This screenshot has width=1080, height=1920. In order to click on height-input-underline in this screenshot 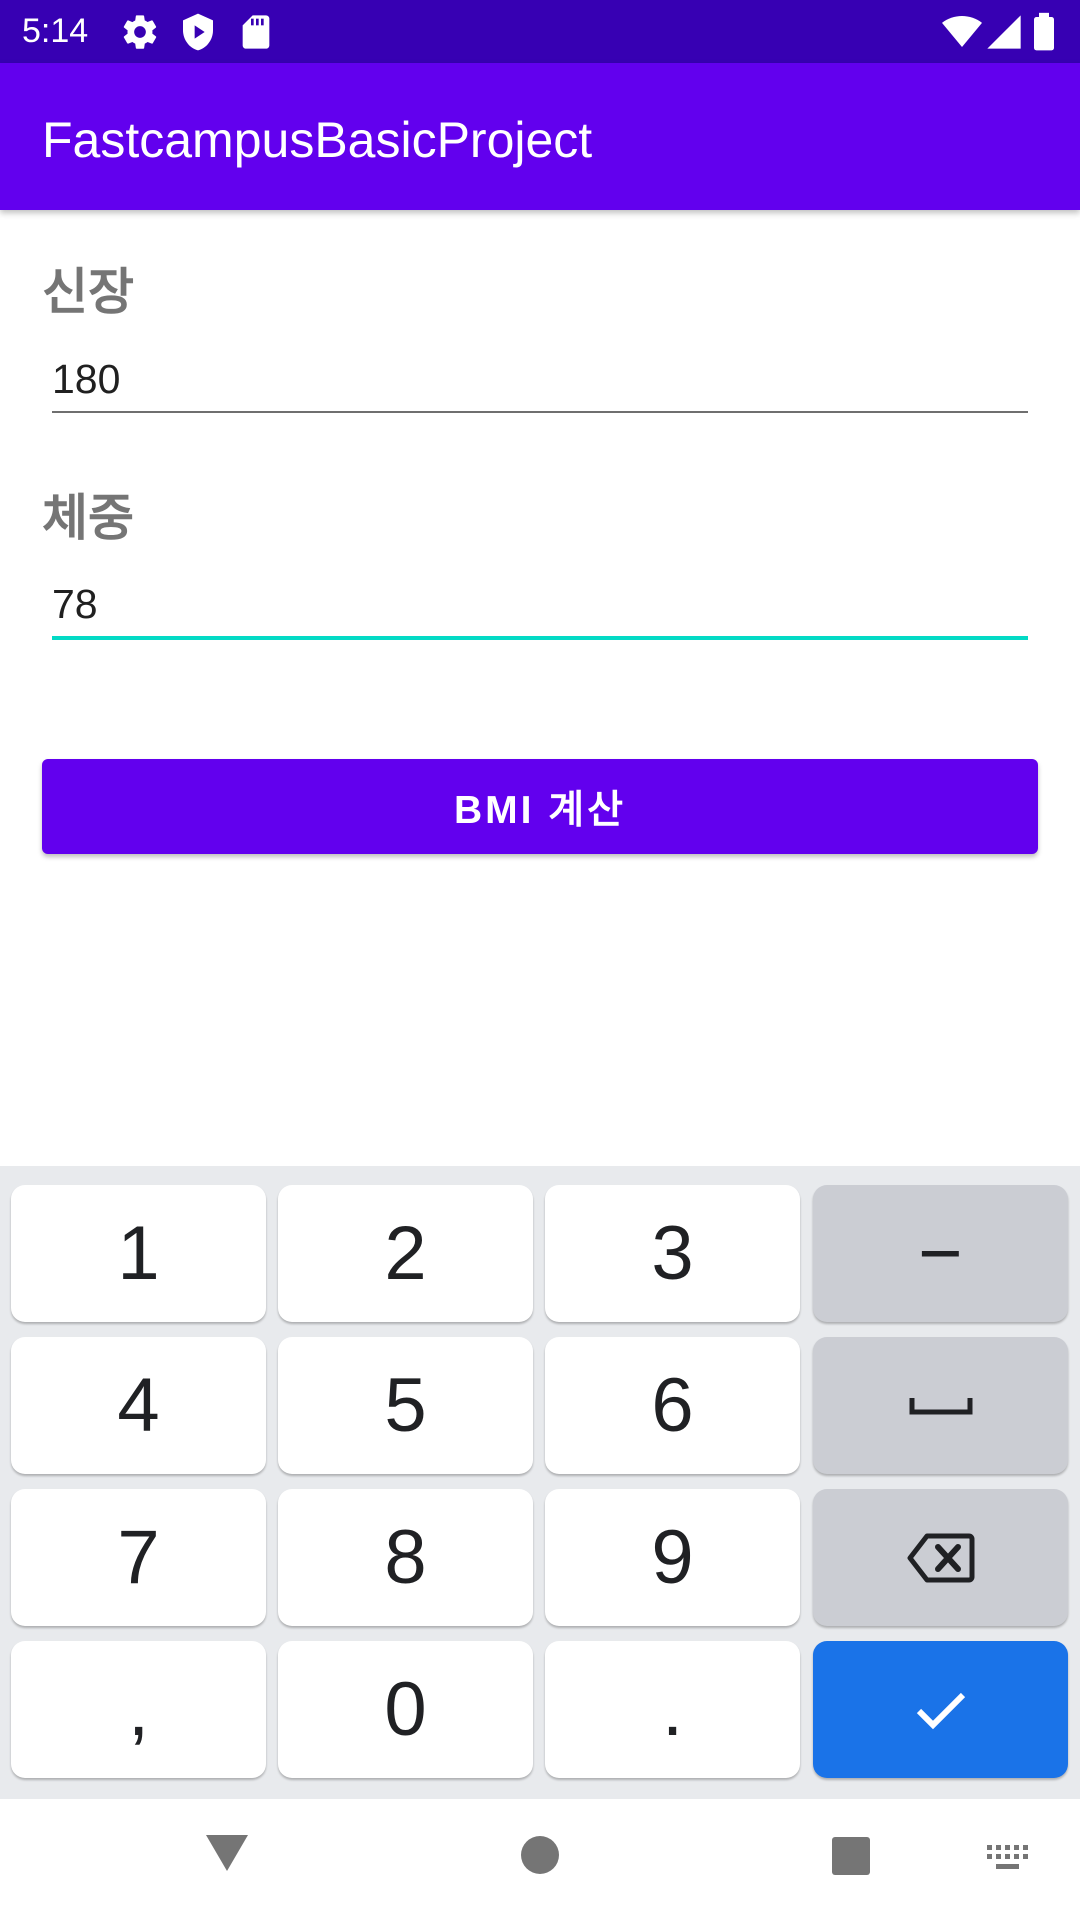, I will do `click(540, 412)`.